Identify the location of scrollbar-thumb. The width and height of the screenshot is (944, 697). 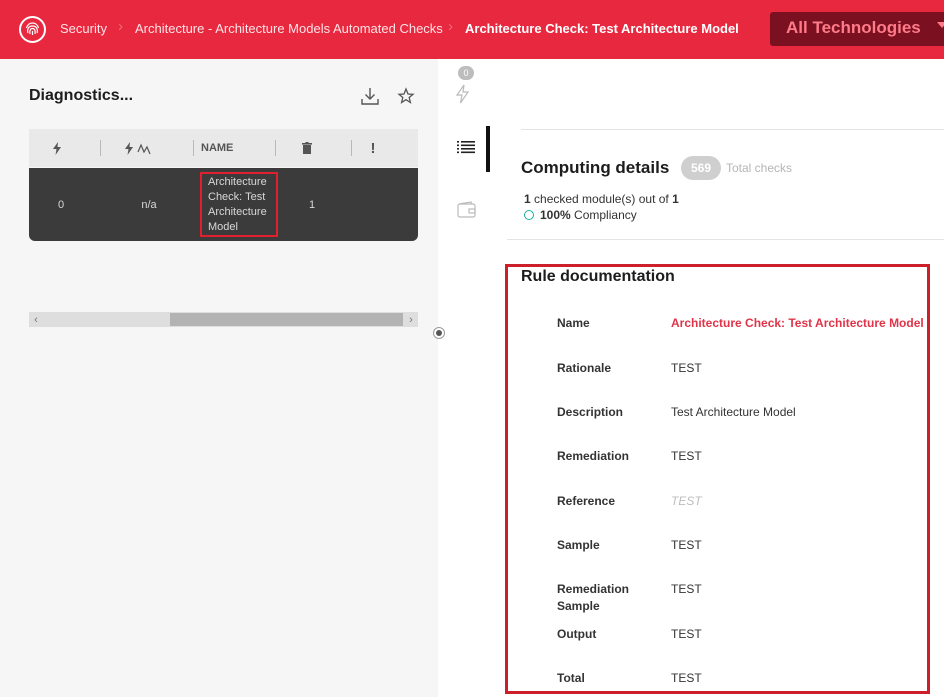
(286, 319).